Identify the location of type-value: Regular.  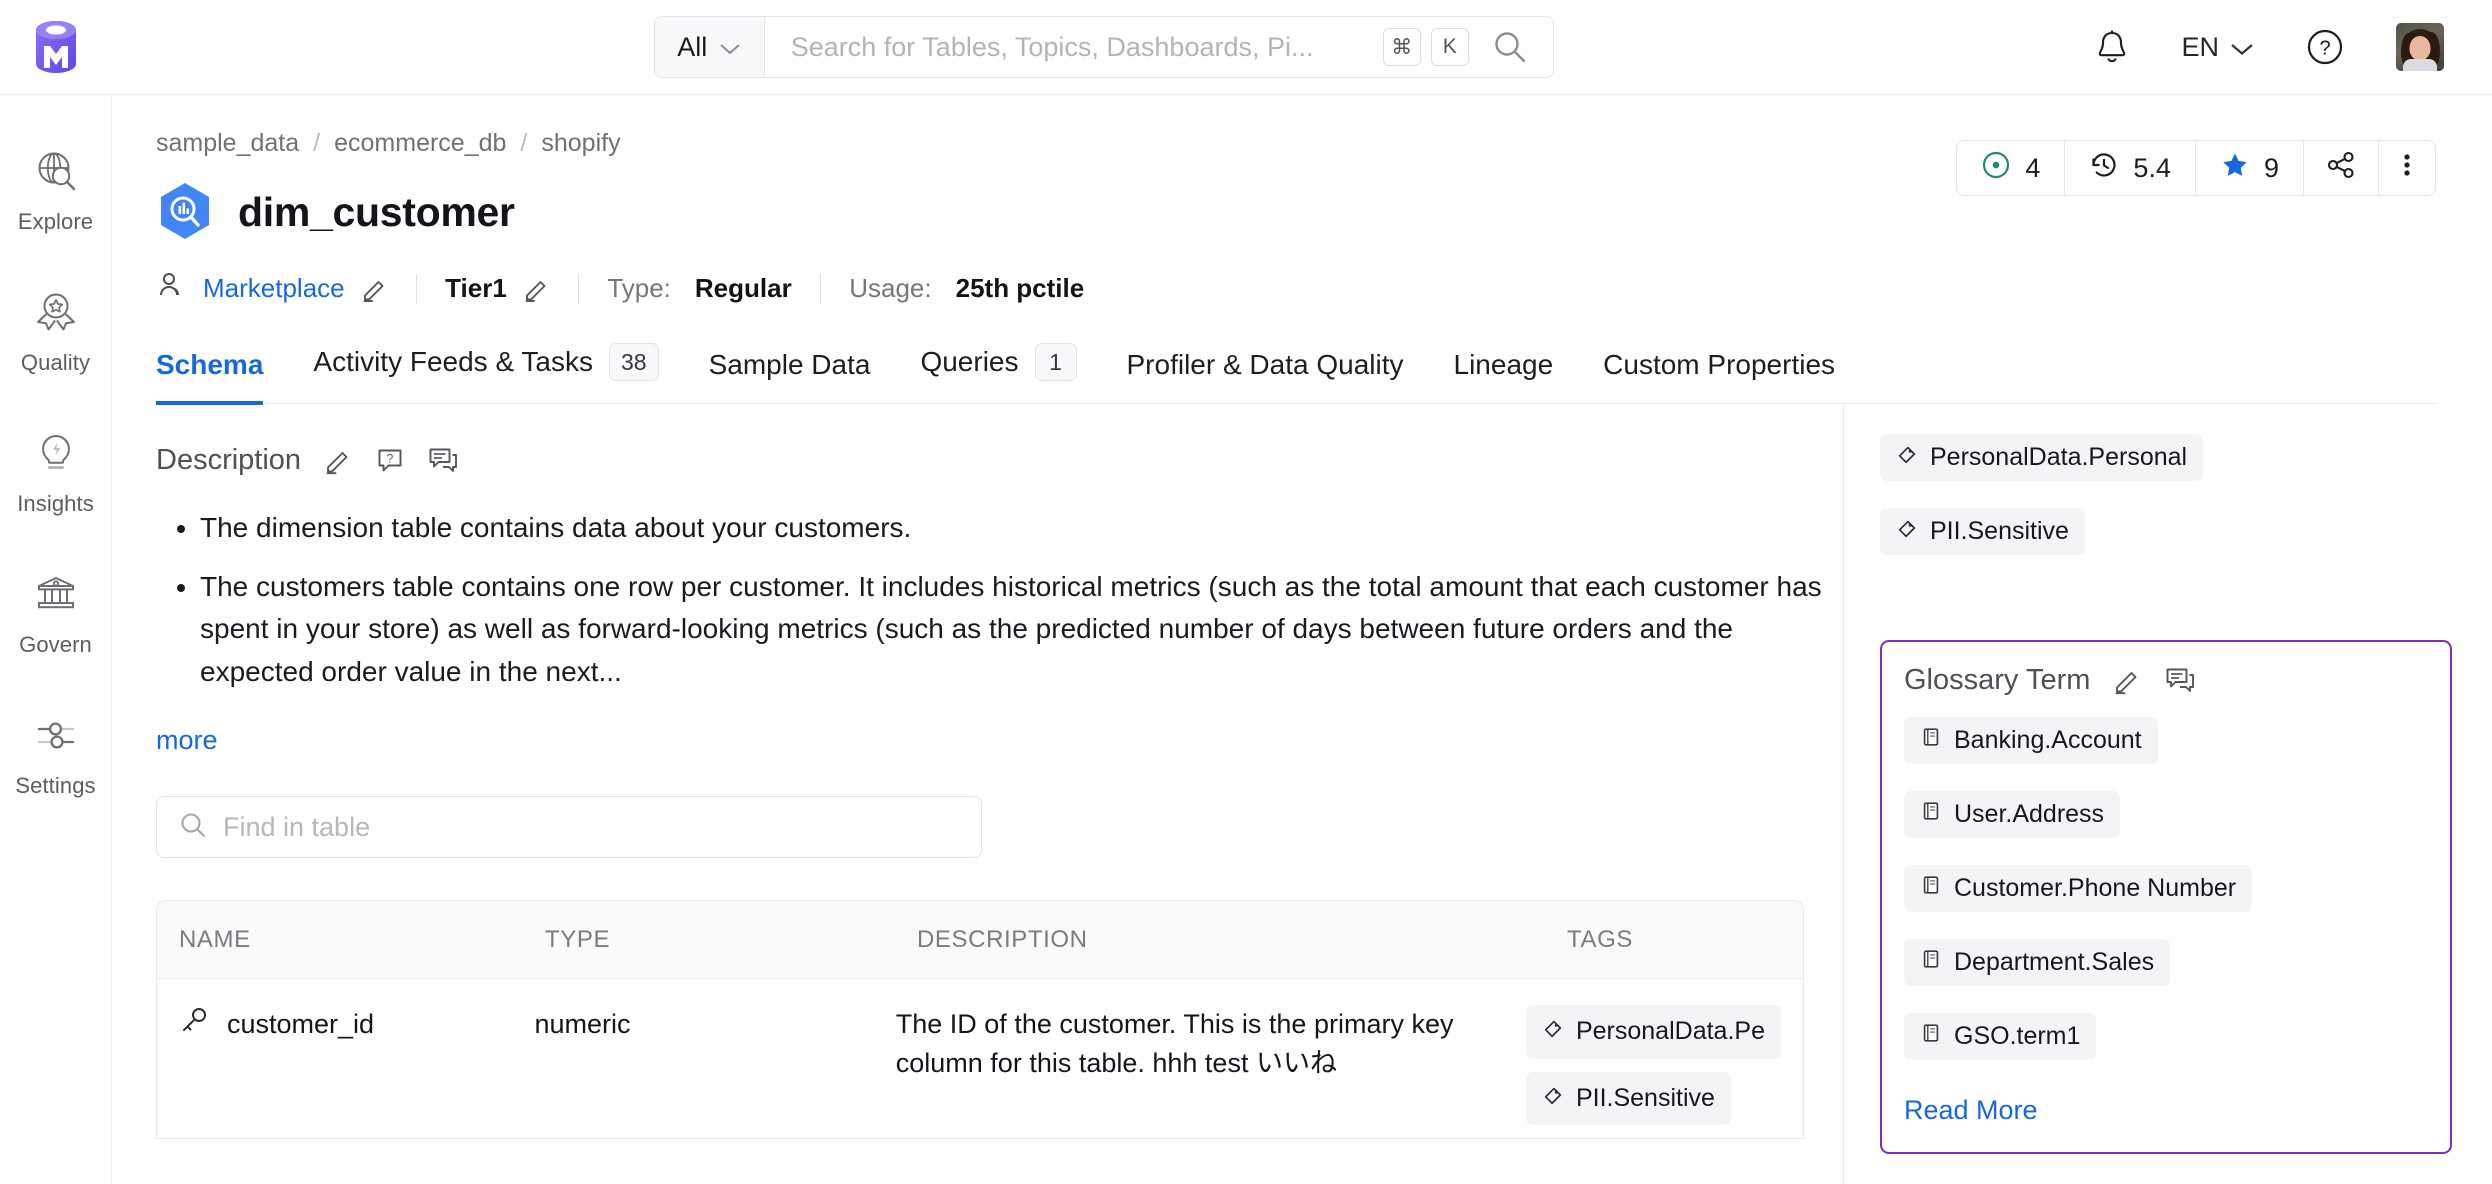
(743, 288).